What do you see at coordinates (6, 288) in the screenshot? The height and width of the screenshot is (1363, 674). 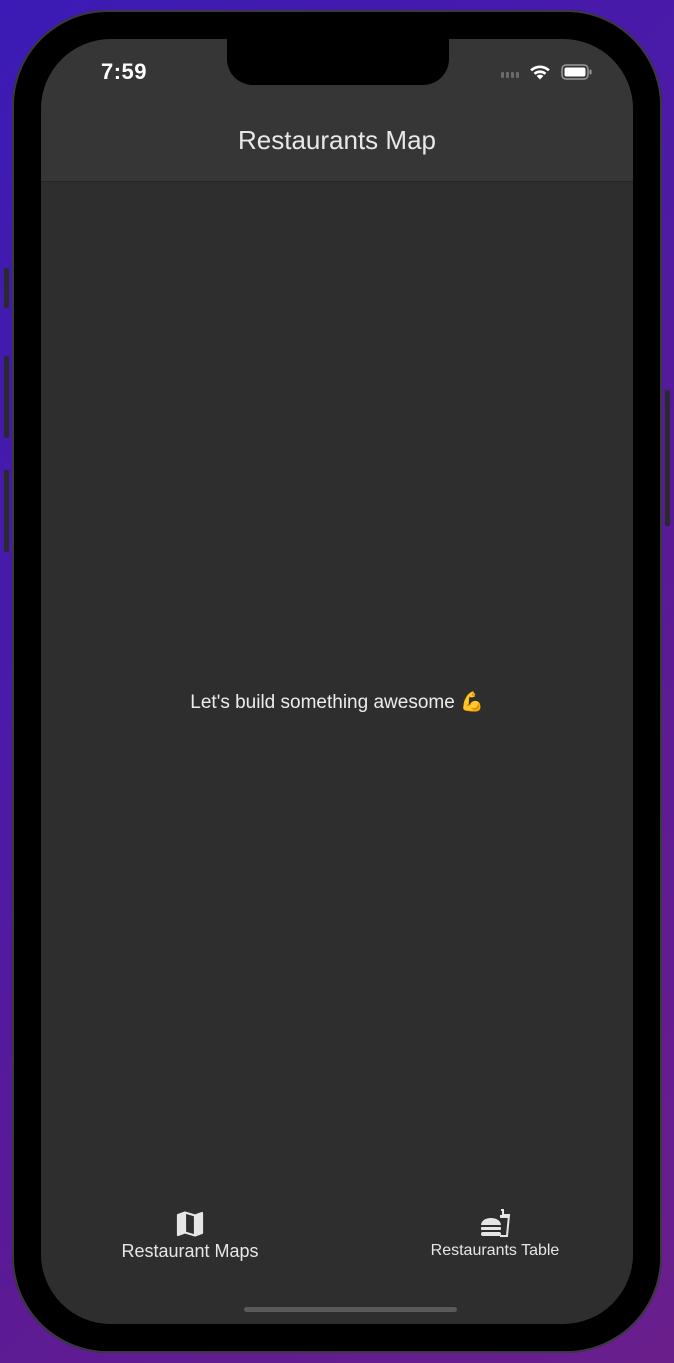 I see `mute-switch` at bounding box center [6, 288].